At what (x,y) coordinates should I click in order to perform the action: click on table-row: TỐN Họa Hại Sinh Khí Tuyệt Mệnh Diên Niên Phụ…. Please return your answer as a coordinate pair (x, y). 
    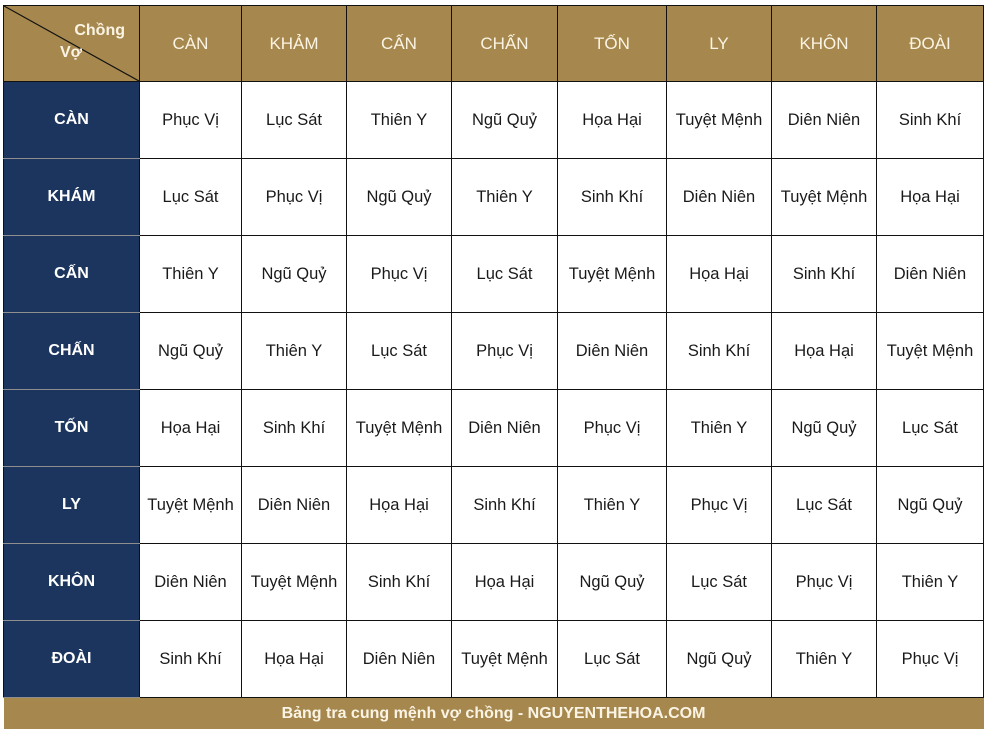
    Looking at the image, I should click on (493, 428).